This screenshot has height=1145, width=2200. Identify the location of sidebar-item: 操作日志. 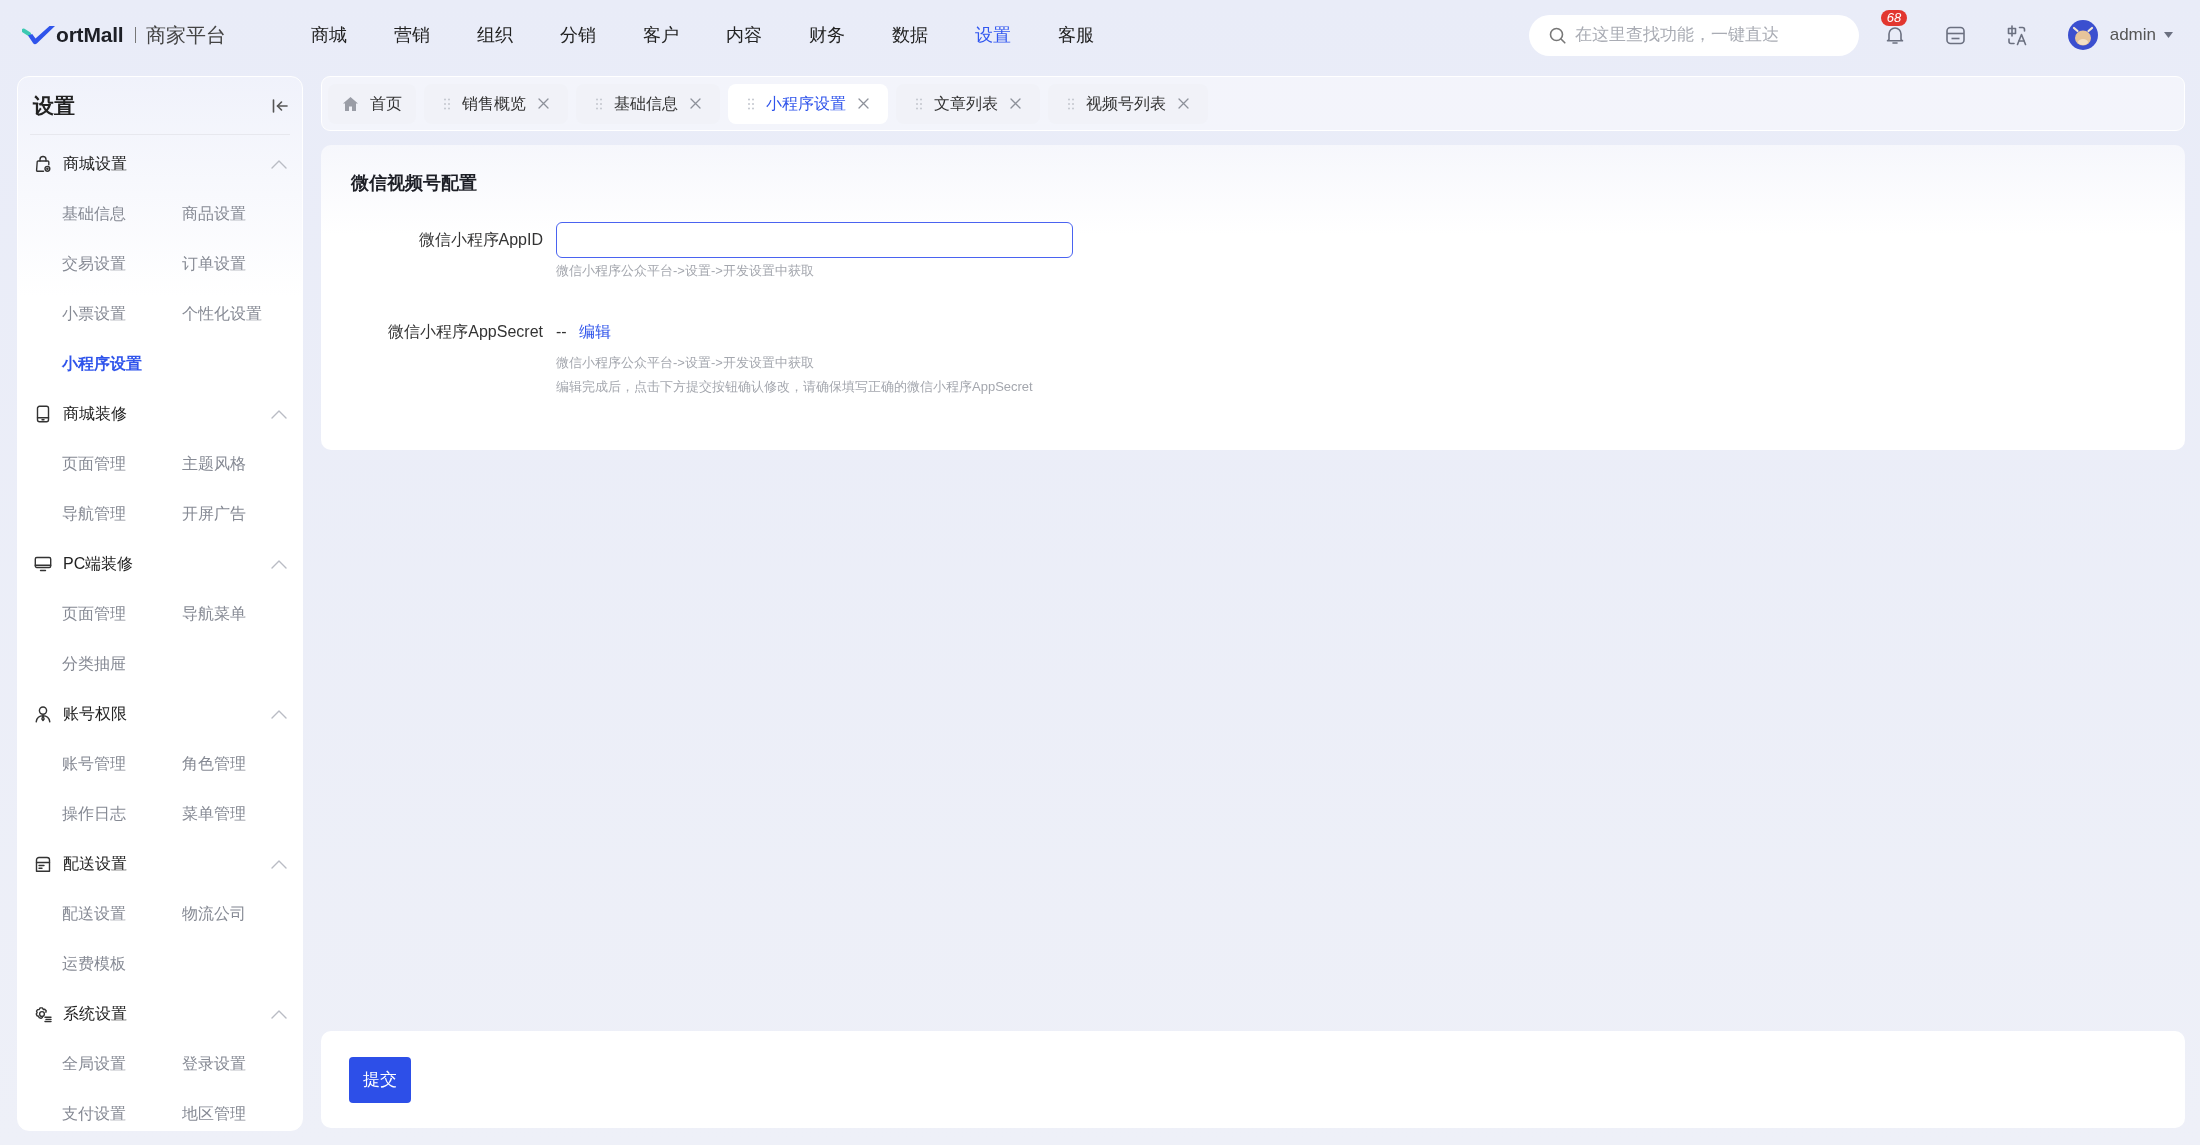
(94, 814).